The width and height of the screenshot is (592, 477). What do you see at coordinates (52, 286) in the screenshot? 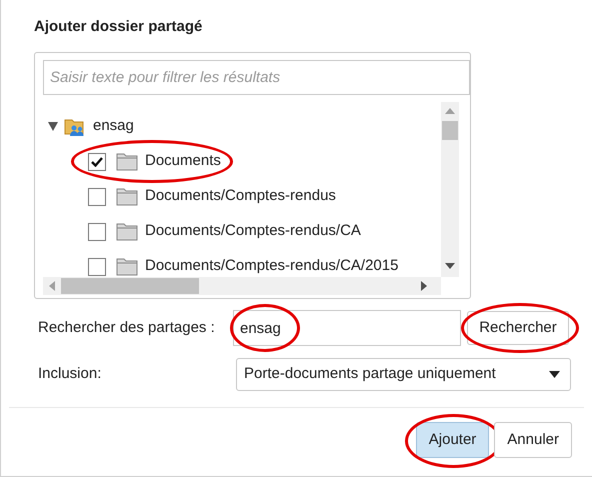
I see `scroll-left-icon` at bounding box center [52, 286].